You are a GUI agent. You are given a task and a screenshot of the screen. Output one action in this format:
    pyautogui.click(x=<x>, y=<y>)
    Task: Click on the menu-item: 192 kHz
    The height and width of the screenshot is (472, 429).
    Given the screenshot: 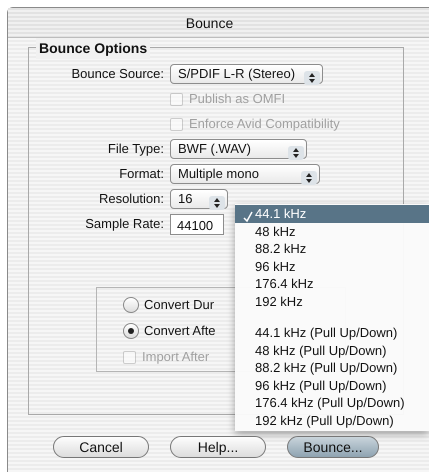 What is the action you would take?
    pyautogui.click(x=332, y=301)
    